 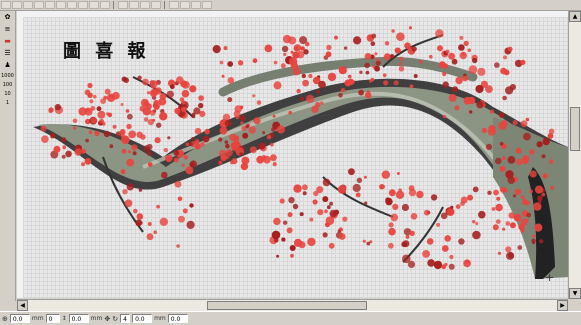 What do you see at coordinates (94, 5) in the screenshot?
I see `redo-icon` at bounding box center [94, 5].